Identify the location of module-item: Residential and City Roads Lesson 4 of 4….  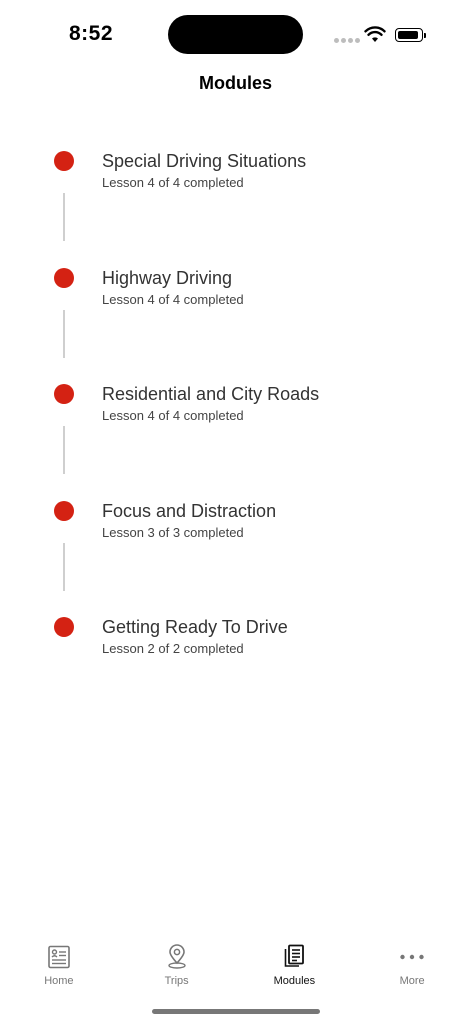
(235, 439).